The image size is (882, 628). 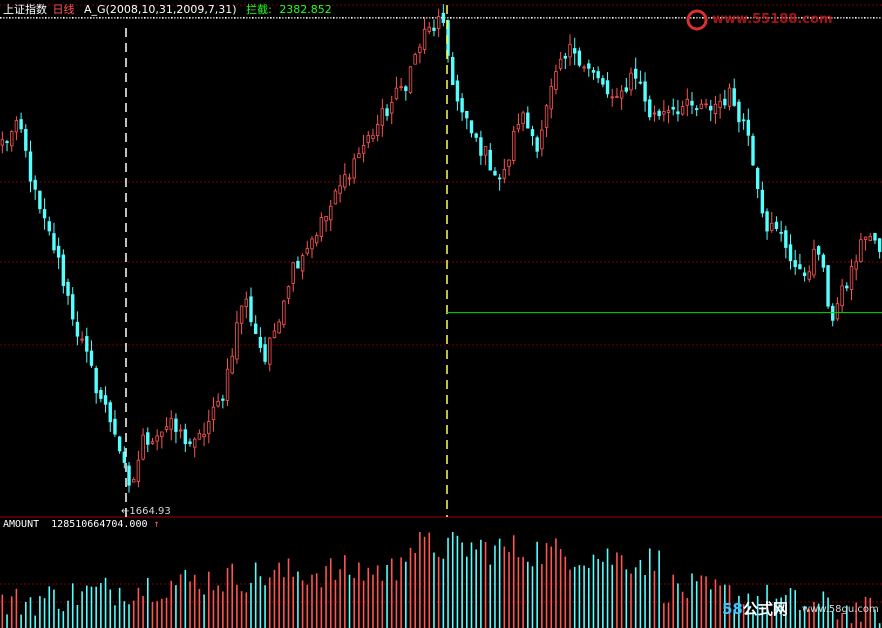 I want to click on value-label: 拦截:, so click(x=259, y=9).